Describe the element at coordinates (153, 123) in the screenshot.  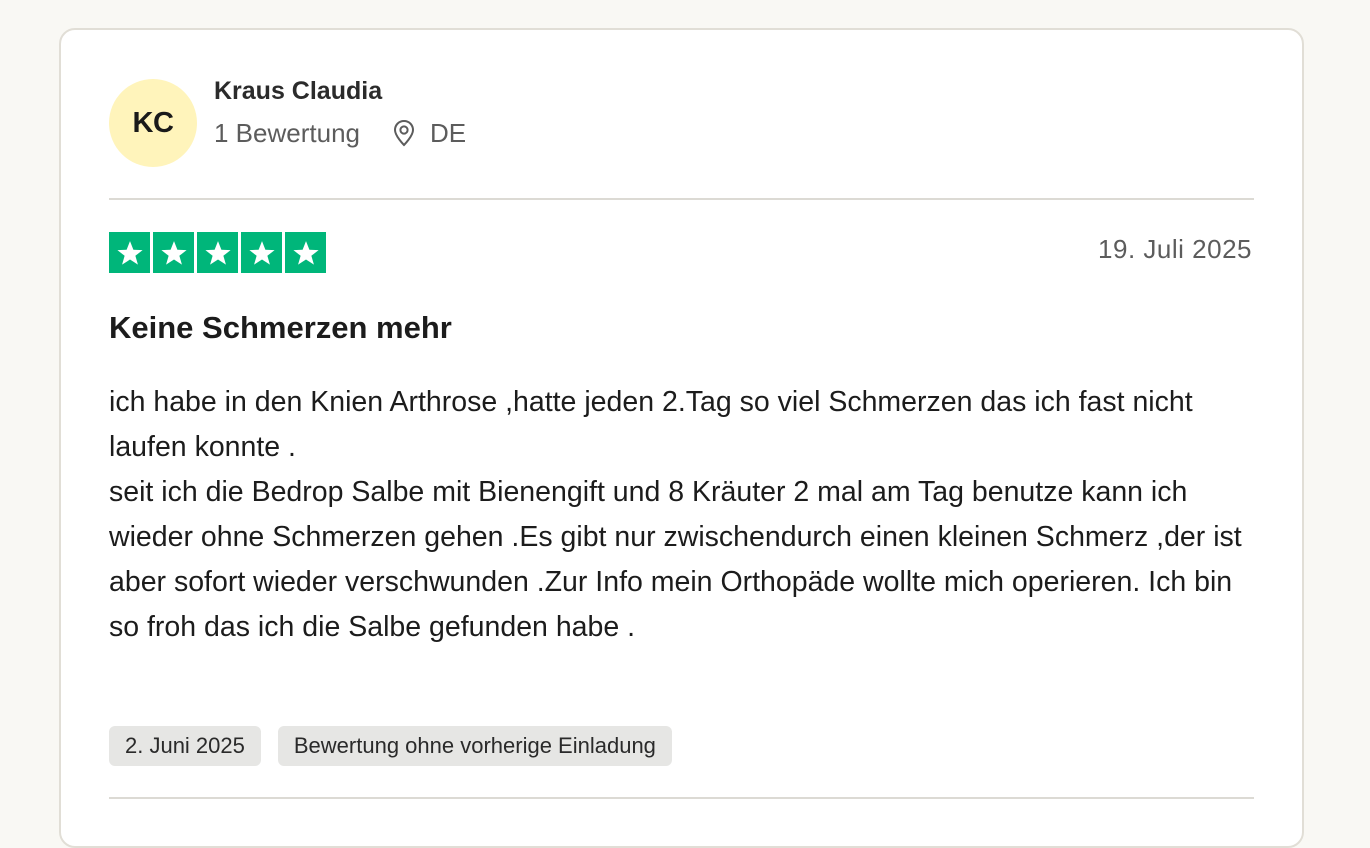
I see `avatar: KC` at that location.